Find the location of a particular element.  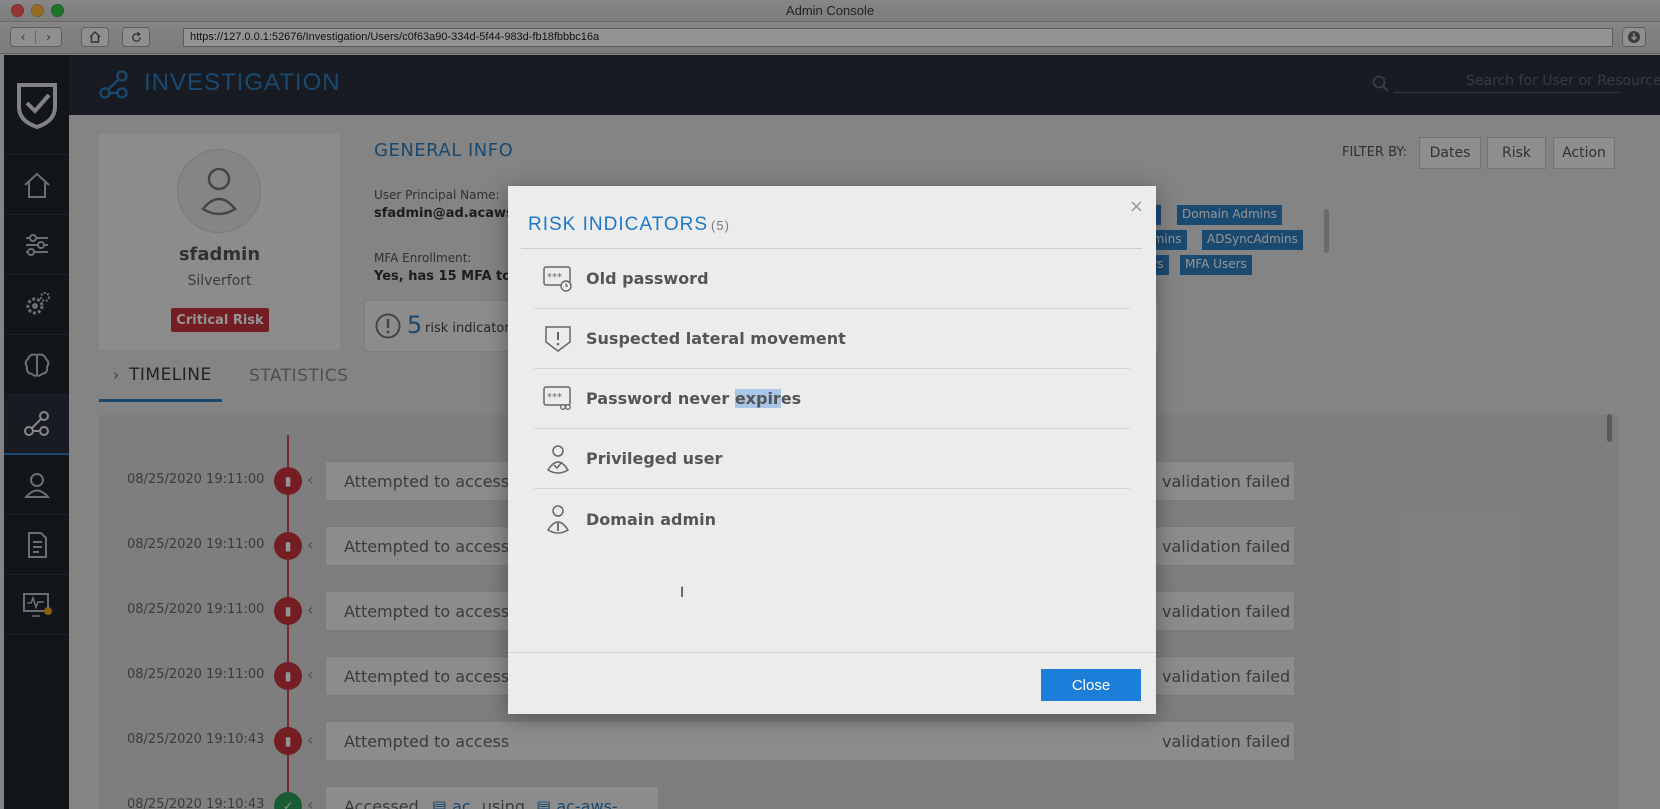

text-selection: expir is located at coordinates (757, 398).